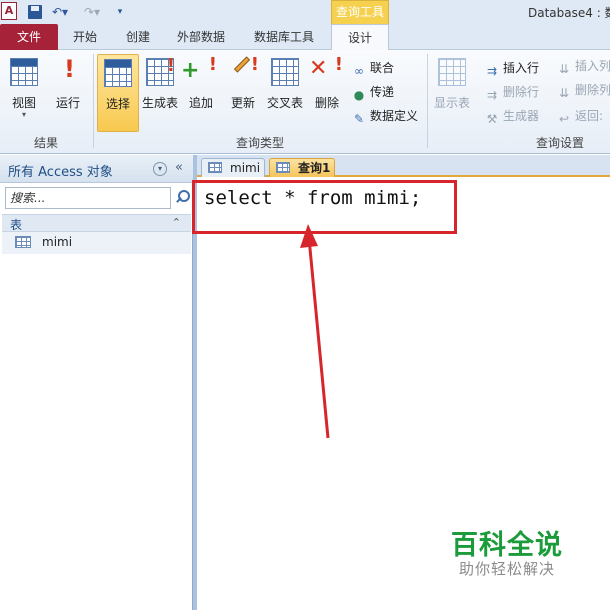  I want to click on append-label: 追加, so click(200, 103).